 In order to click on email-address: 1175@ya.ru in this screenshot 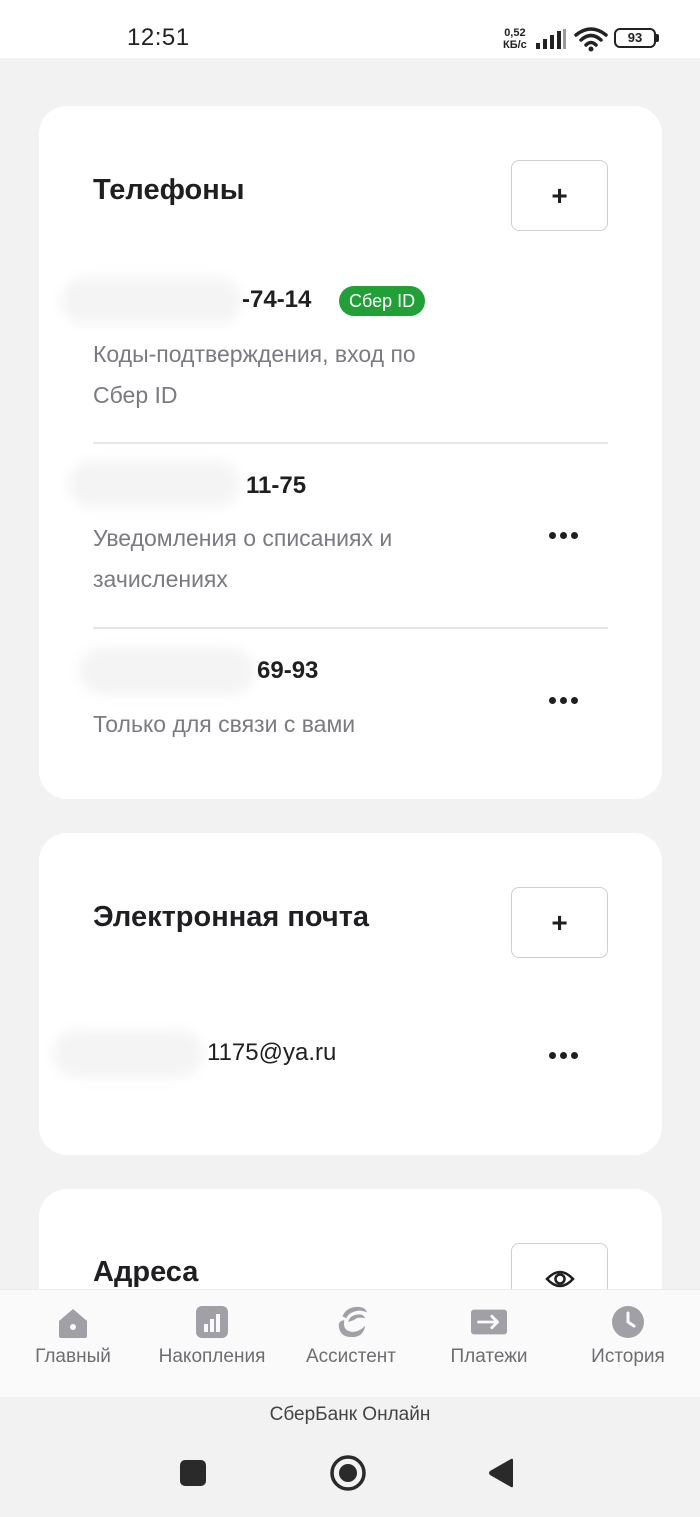, I will do `click(271, 1053)`.